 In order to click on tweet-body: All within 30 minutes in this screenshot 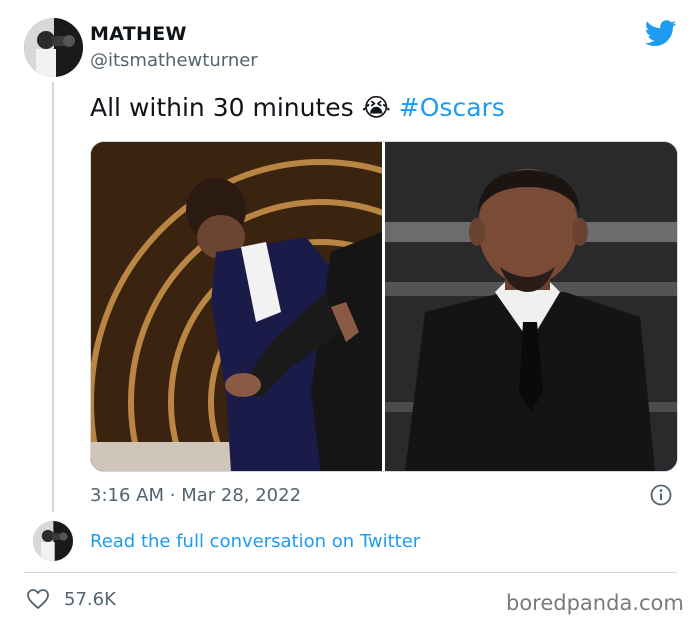, I will do `click(222, 107)`.